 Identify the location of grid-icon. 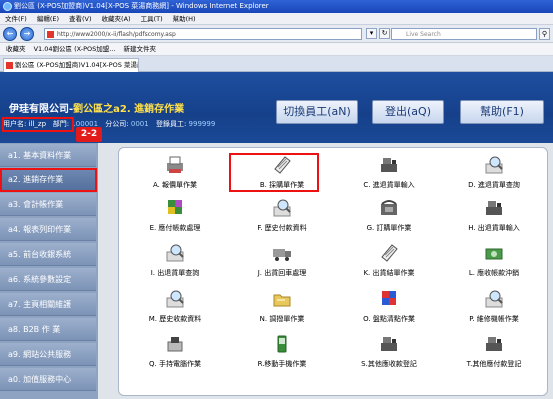
(175, 207).